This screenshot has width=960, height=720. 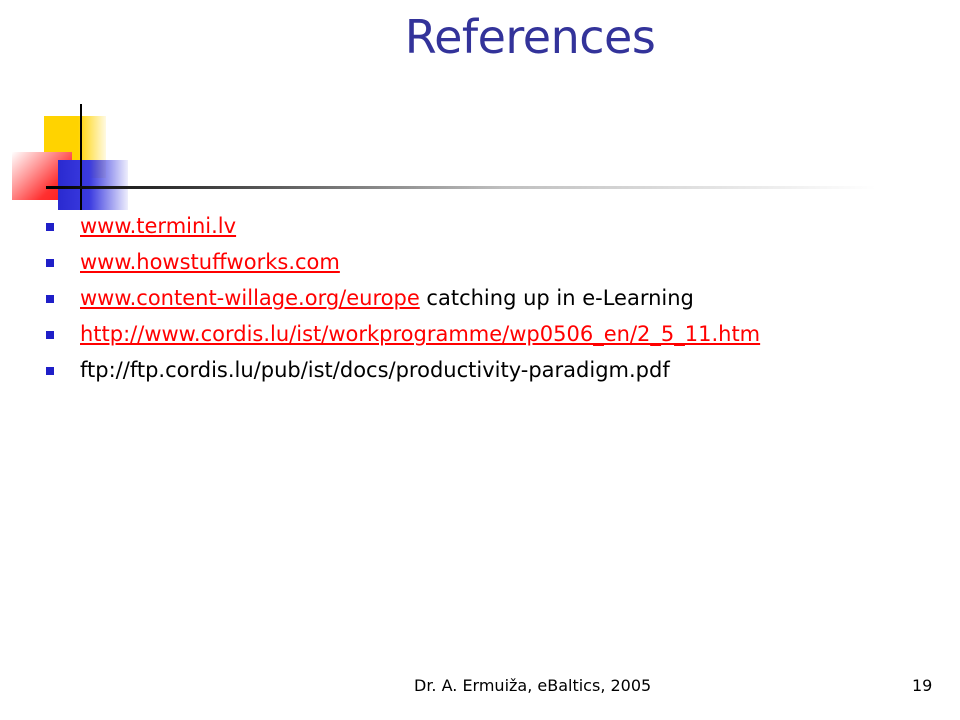 What do you see at coordinates (461, 187) in the screenshot?
I see `horizontal-rule` at bounding box center [461, 187].